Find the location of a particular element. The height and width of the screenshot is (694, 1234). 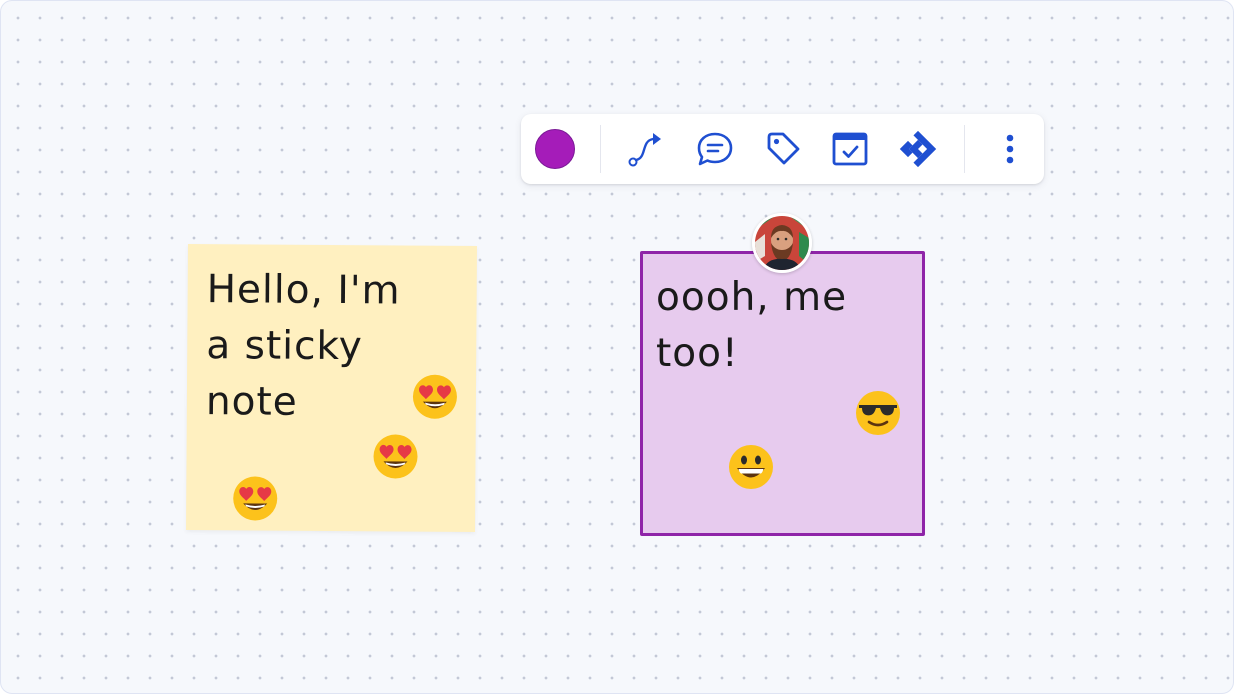

sticky-note-text: oooh, me too! is located at coordinates (751, 326).